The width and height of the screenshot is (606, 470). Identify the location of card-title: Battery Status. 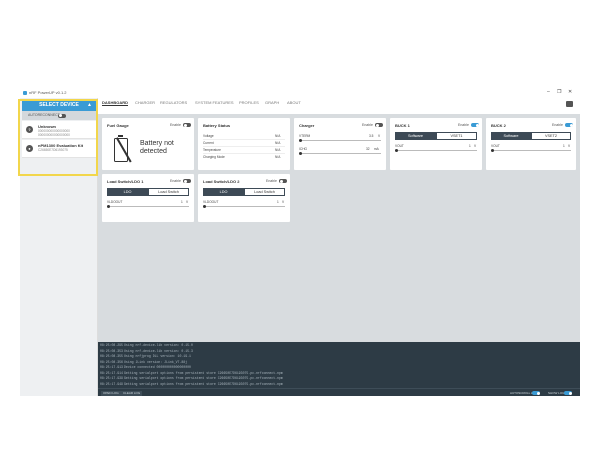
(217, 125).